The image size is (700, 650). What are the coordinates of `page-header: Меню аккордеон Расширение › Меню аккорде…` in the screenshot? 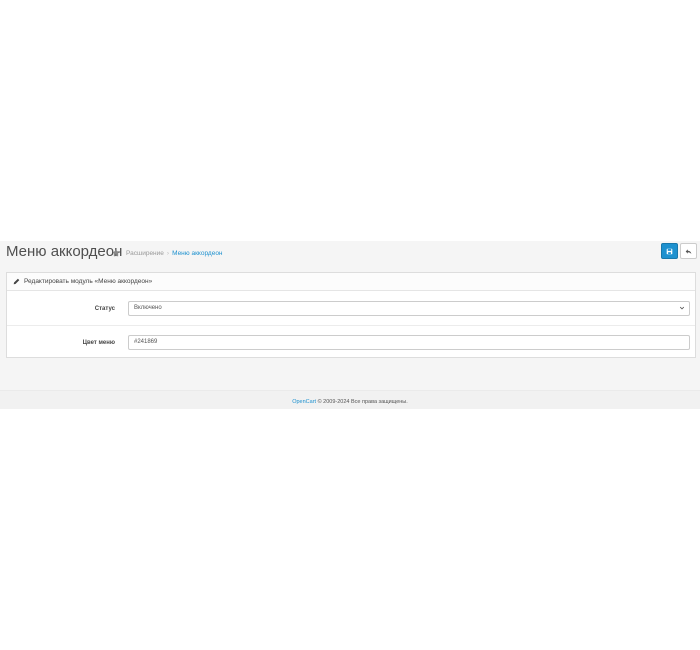 It's located at (350, 254).